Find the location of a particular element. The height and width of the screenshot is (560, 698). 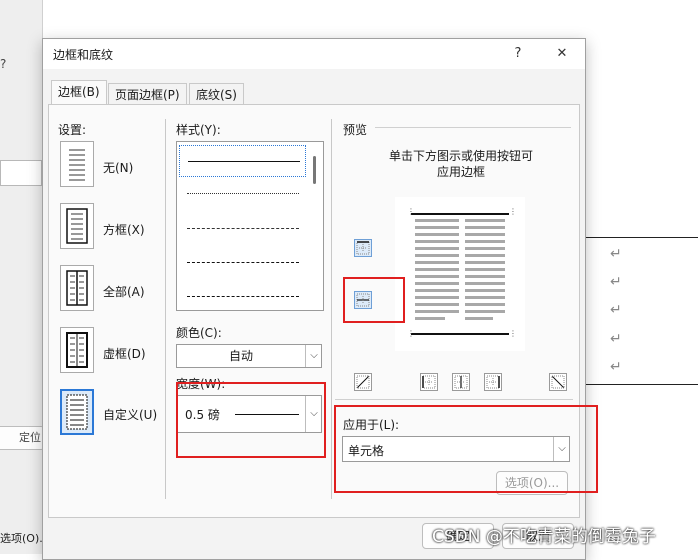

top-border-icon is located at coordinates (363, 248).